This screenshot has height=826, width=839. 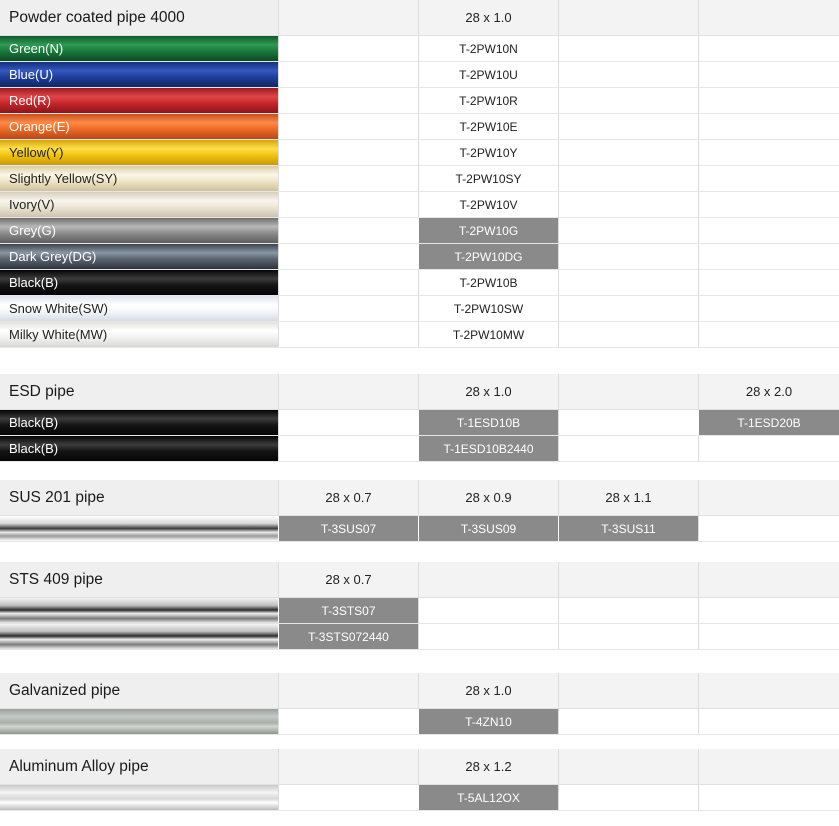 What do you see at coordinates (488, 282) in the screenshot?
I see `product-code: T-2PW10B` at bounding box center [488, 282].